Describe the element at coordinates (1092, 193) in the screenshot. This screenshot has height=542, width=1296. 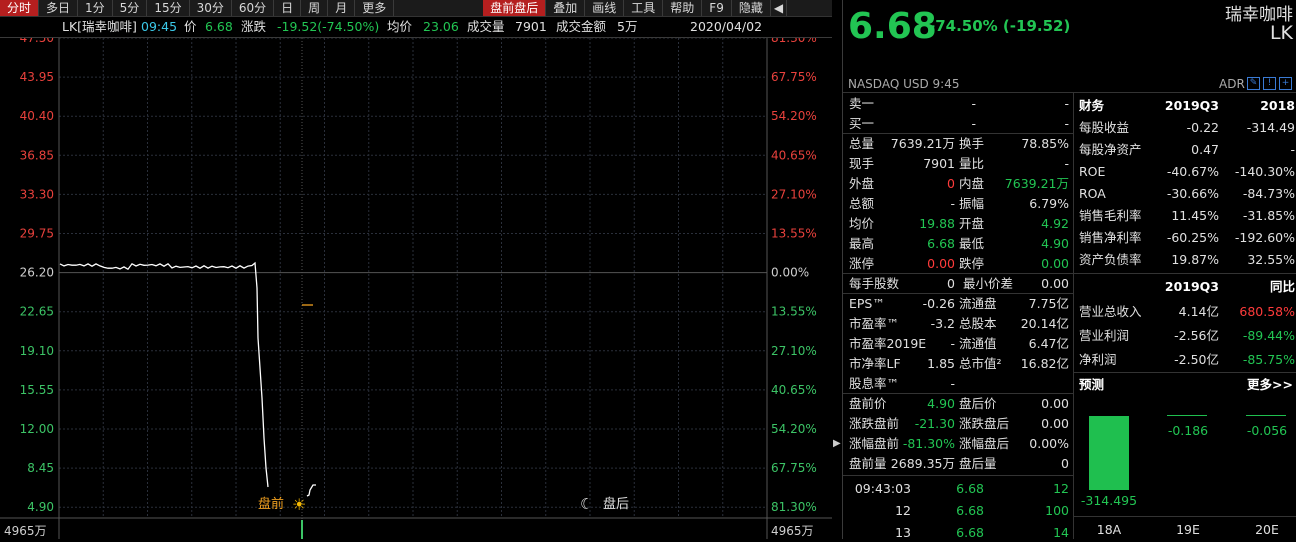
I see `finance-row-label: ROA` at that location.